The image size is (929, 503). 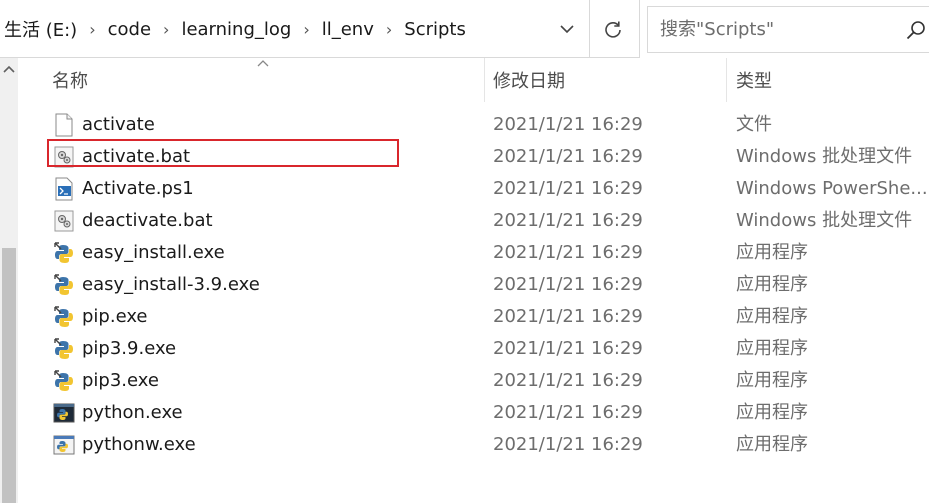 I want to click on chevron-down-icon, so click(x=567, y=29).